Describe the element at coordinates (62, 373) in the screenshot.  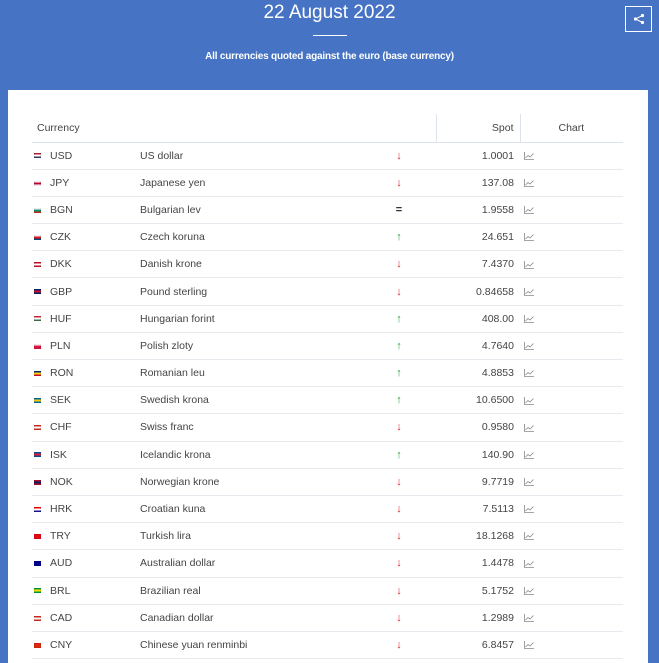
I see `currency-code-label: RON` at that location.